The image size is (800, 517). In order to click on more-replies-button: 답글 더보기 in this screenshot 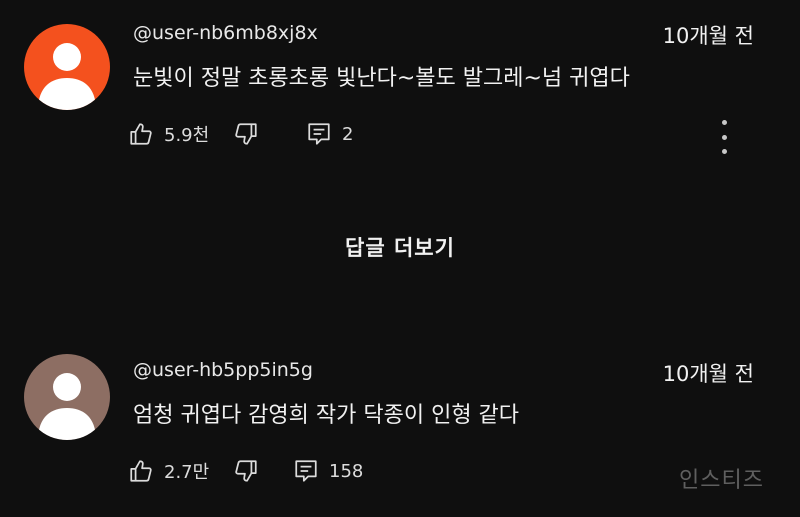, I will do `click(400, 247)`.